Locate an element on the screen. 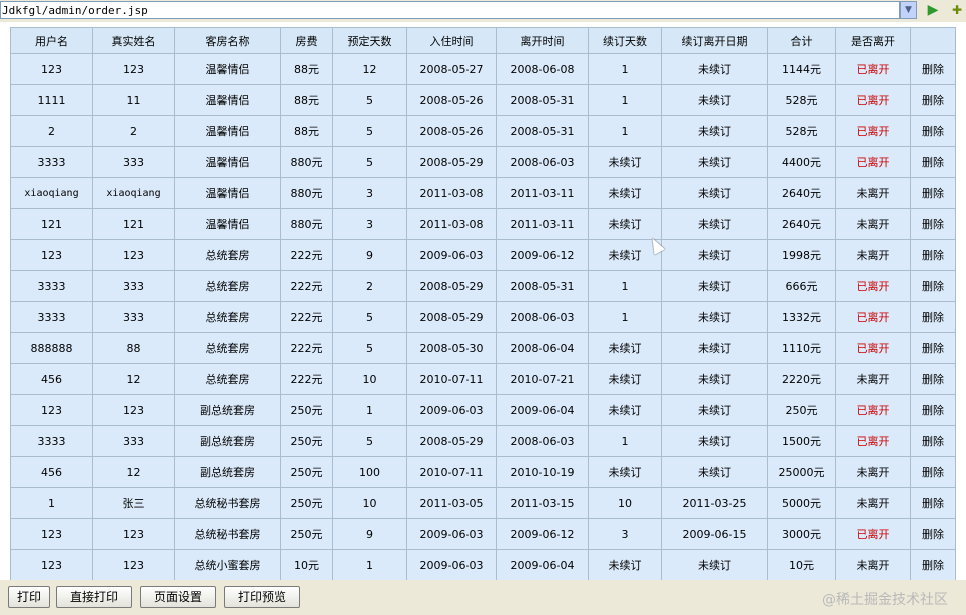  cell-room-name: 总统套房 is located at coordinates (227, 379).